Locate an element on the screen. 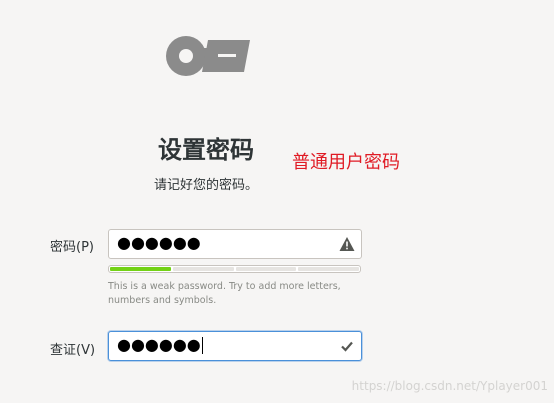  watermark: https://blog.csdn.net/Yplayer001 is located at coordinates (449, 386).